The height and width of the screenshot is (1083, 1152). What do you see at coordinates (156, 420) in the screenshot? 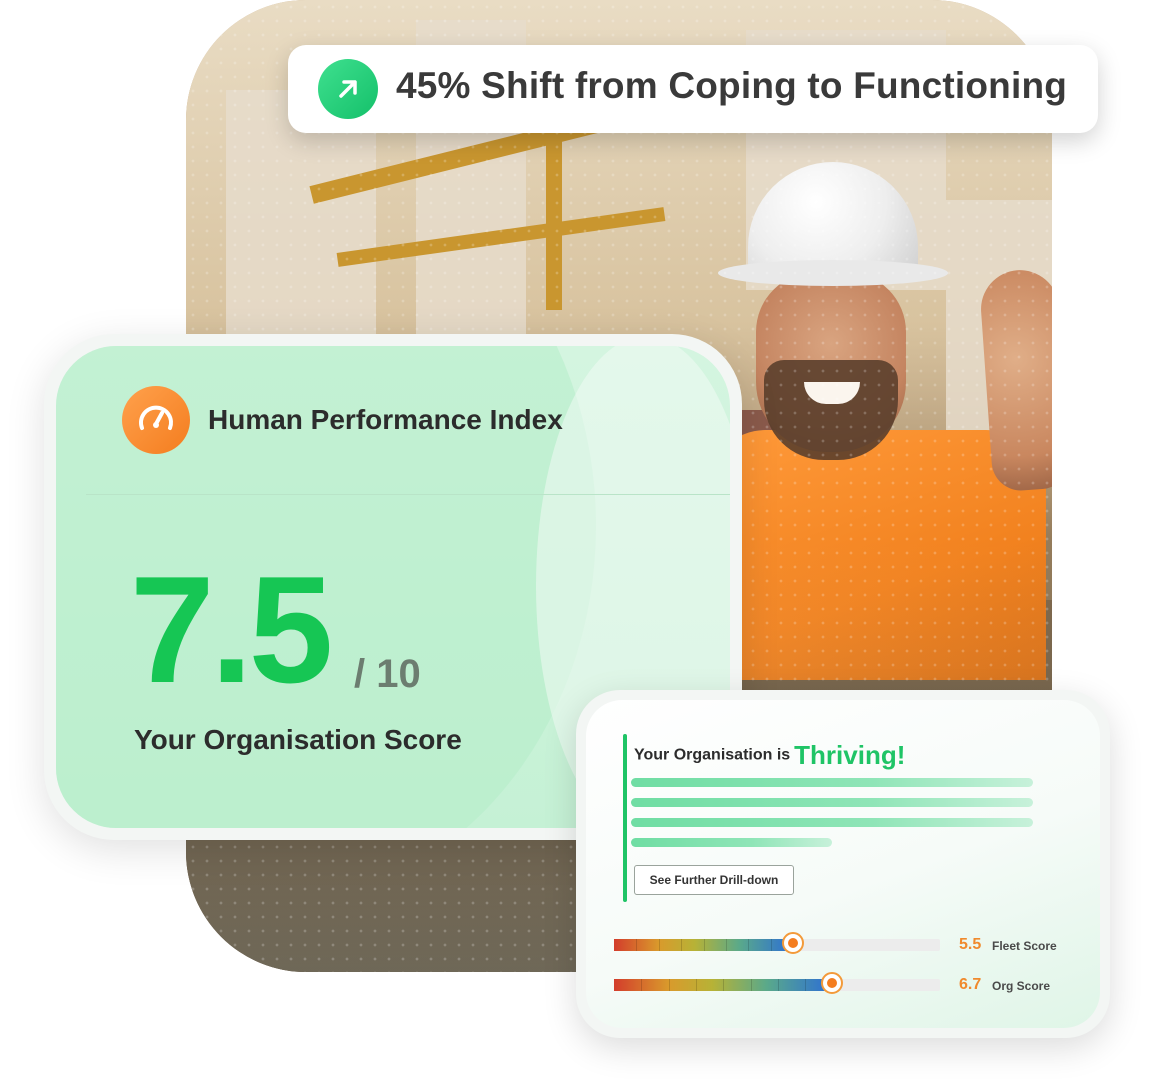
I see `speedometer-icon` at bounding box center [156, 420].